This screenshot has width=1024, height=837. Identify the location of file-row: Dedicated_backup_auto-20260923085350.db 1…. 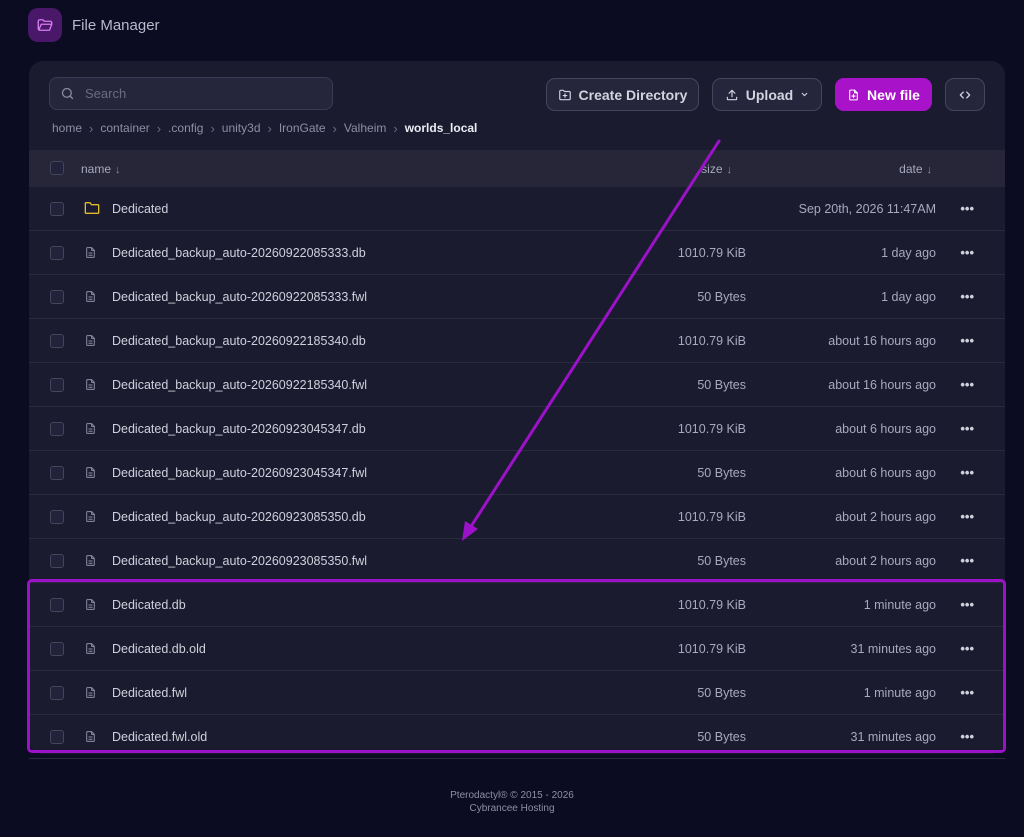
(517, 517).